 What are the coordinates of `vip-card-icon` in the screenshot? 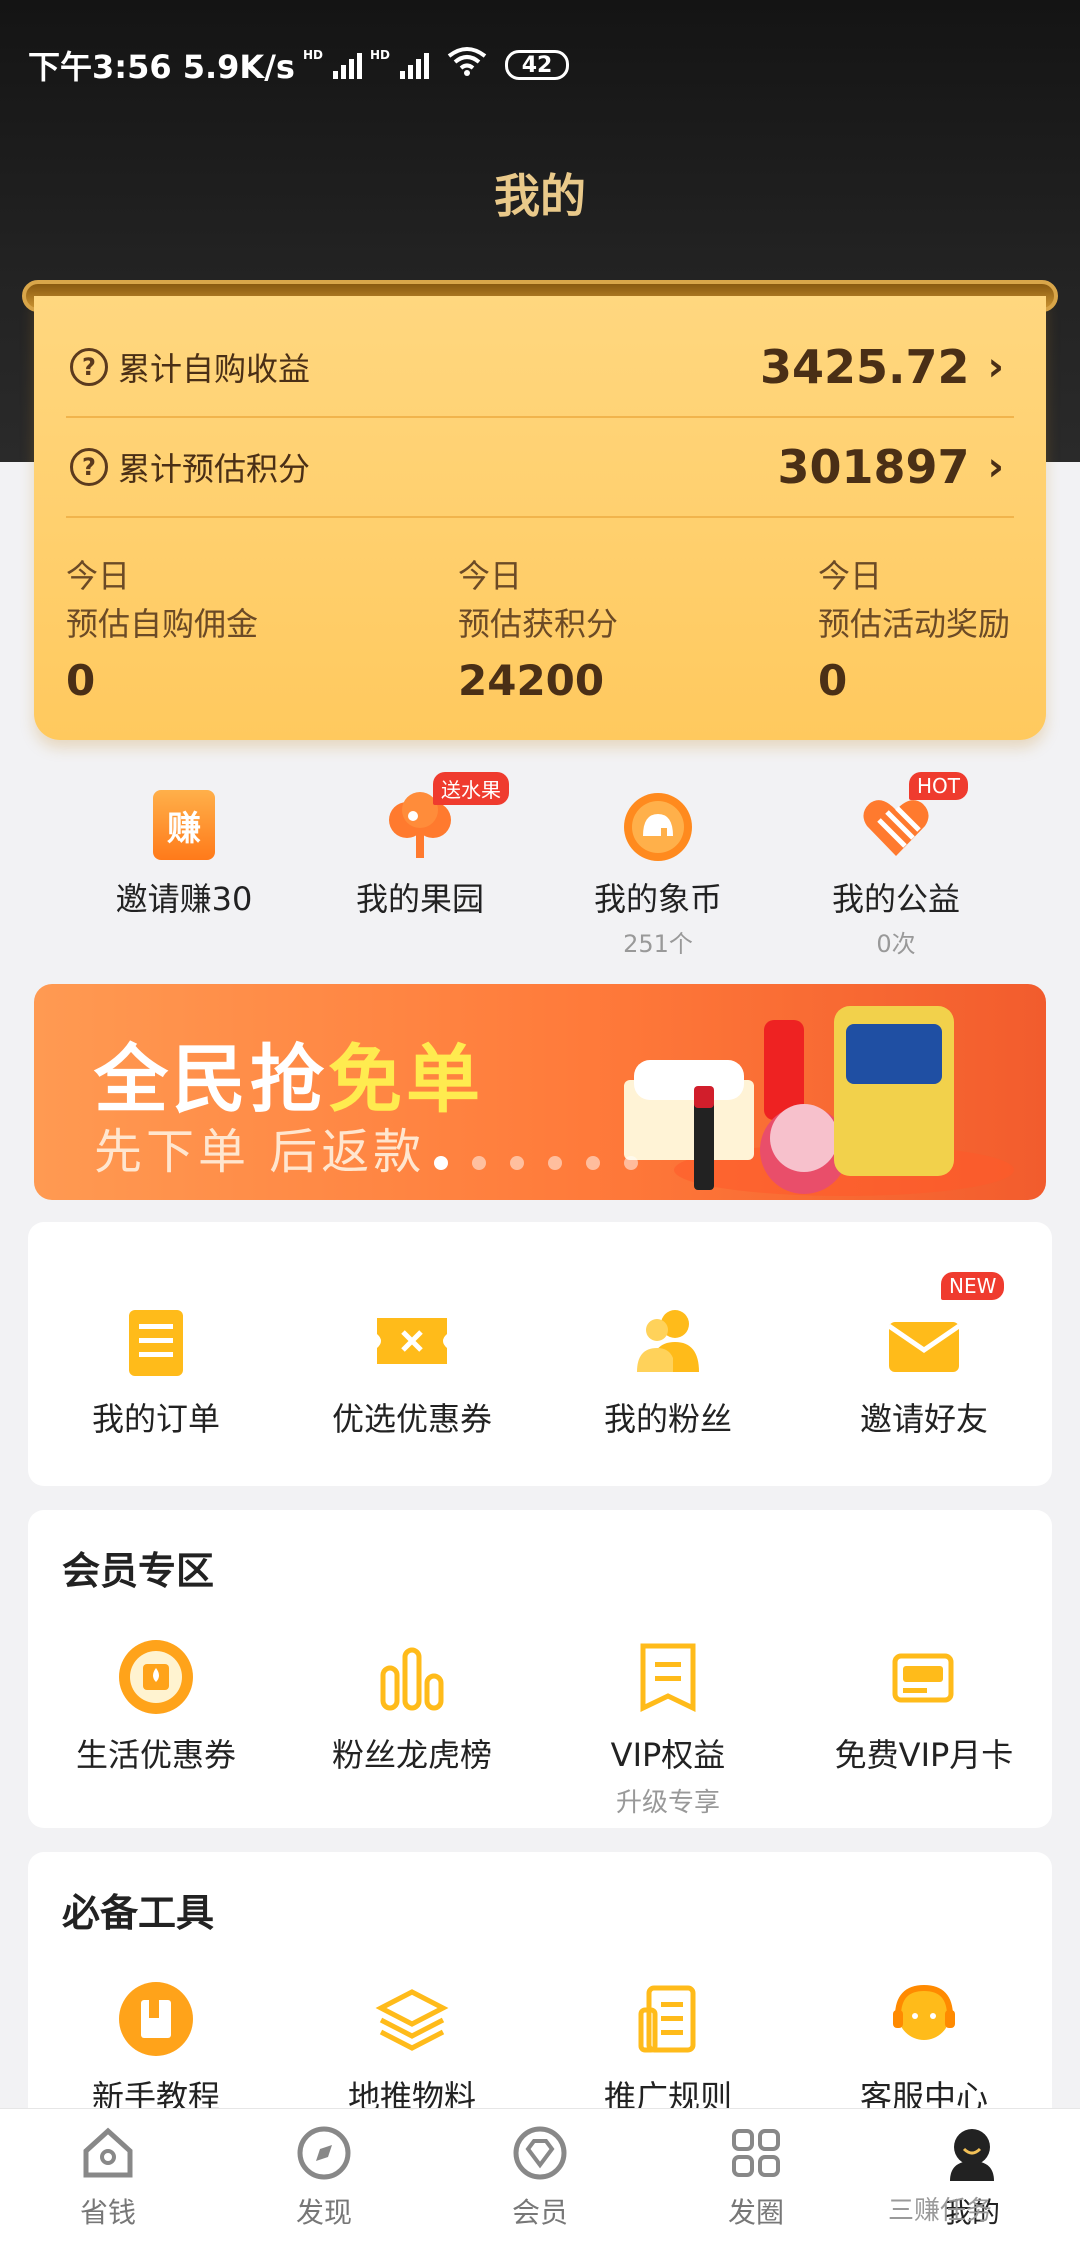 It's located at (924, 1677).